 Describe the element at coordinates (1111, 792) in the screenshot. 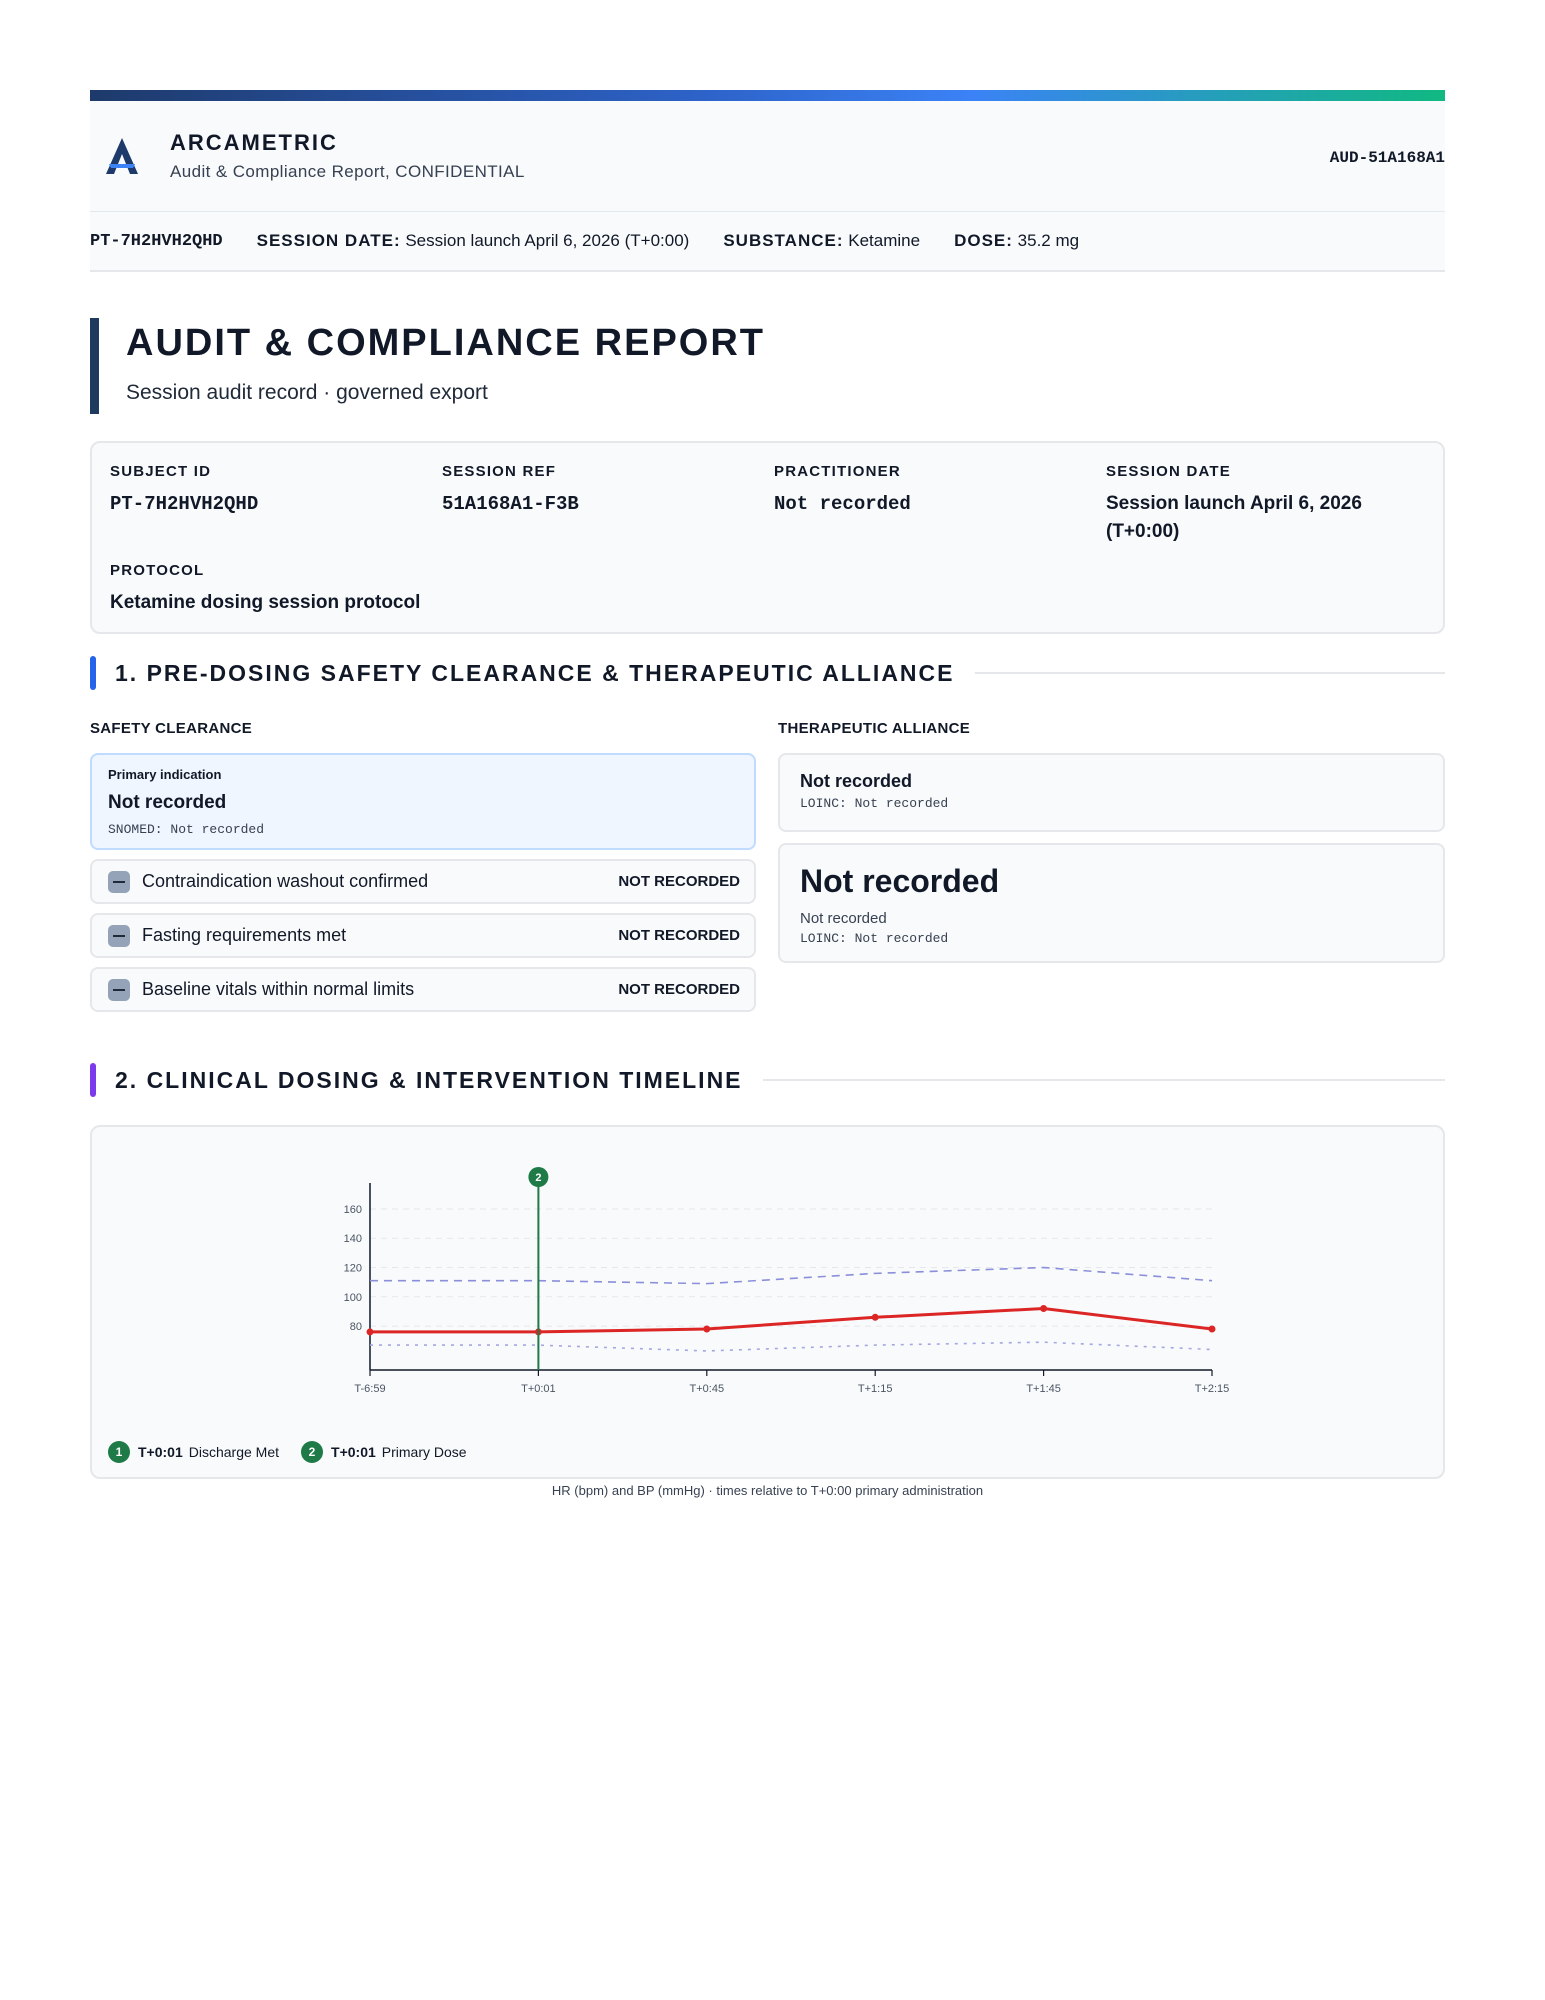

I see `alliance-measure-card: Not recorded LOINC: Not recorded` at that location.